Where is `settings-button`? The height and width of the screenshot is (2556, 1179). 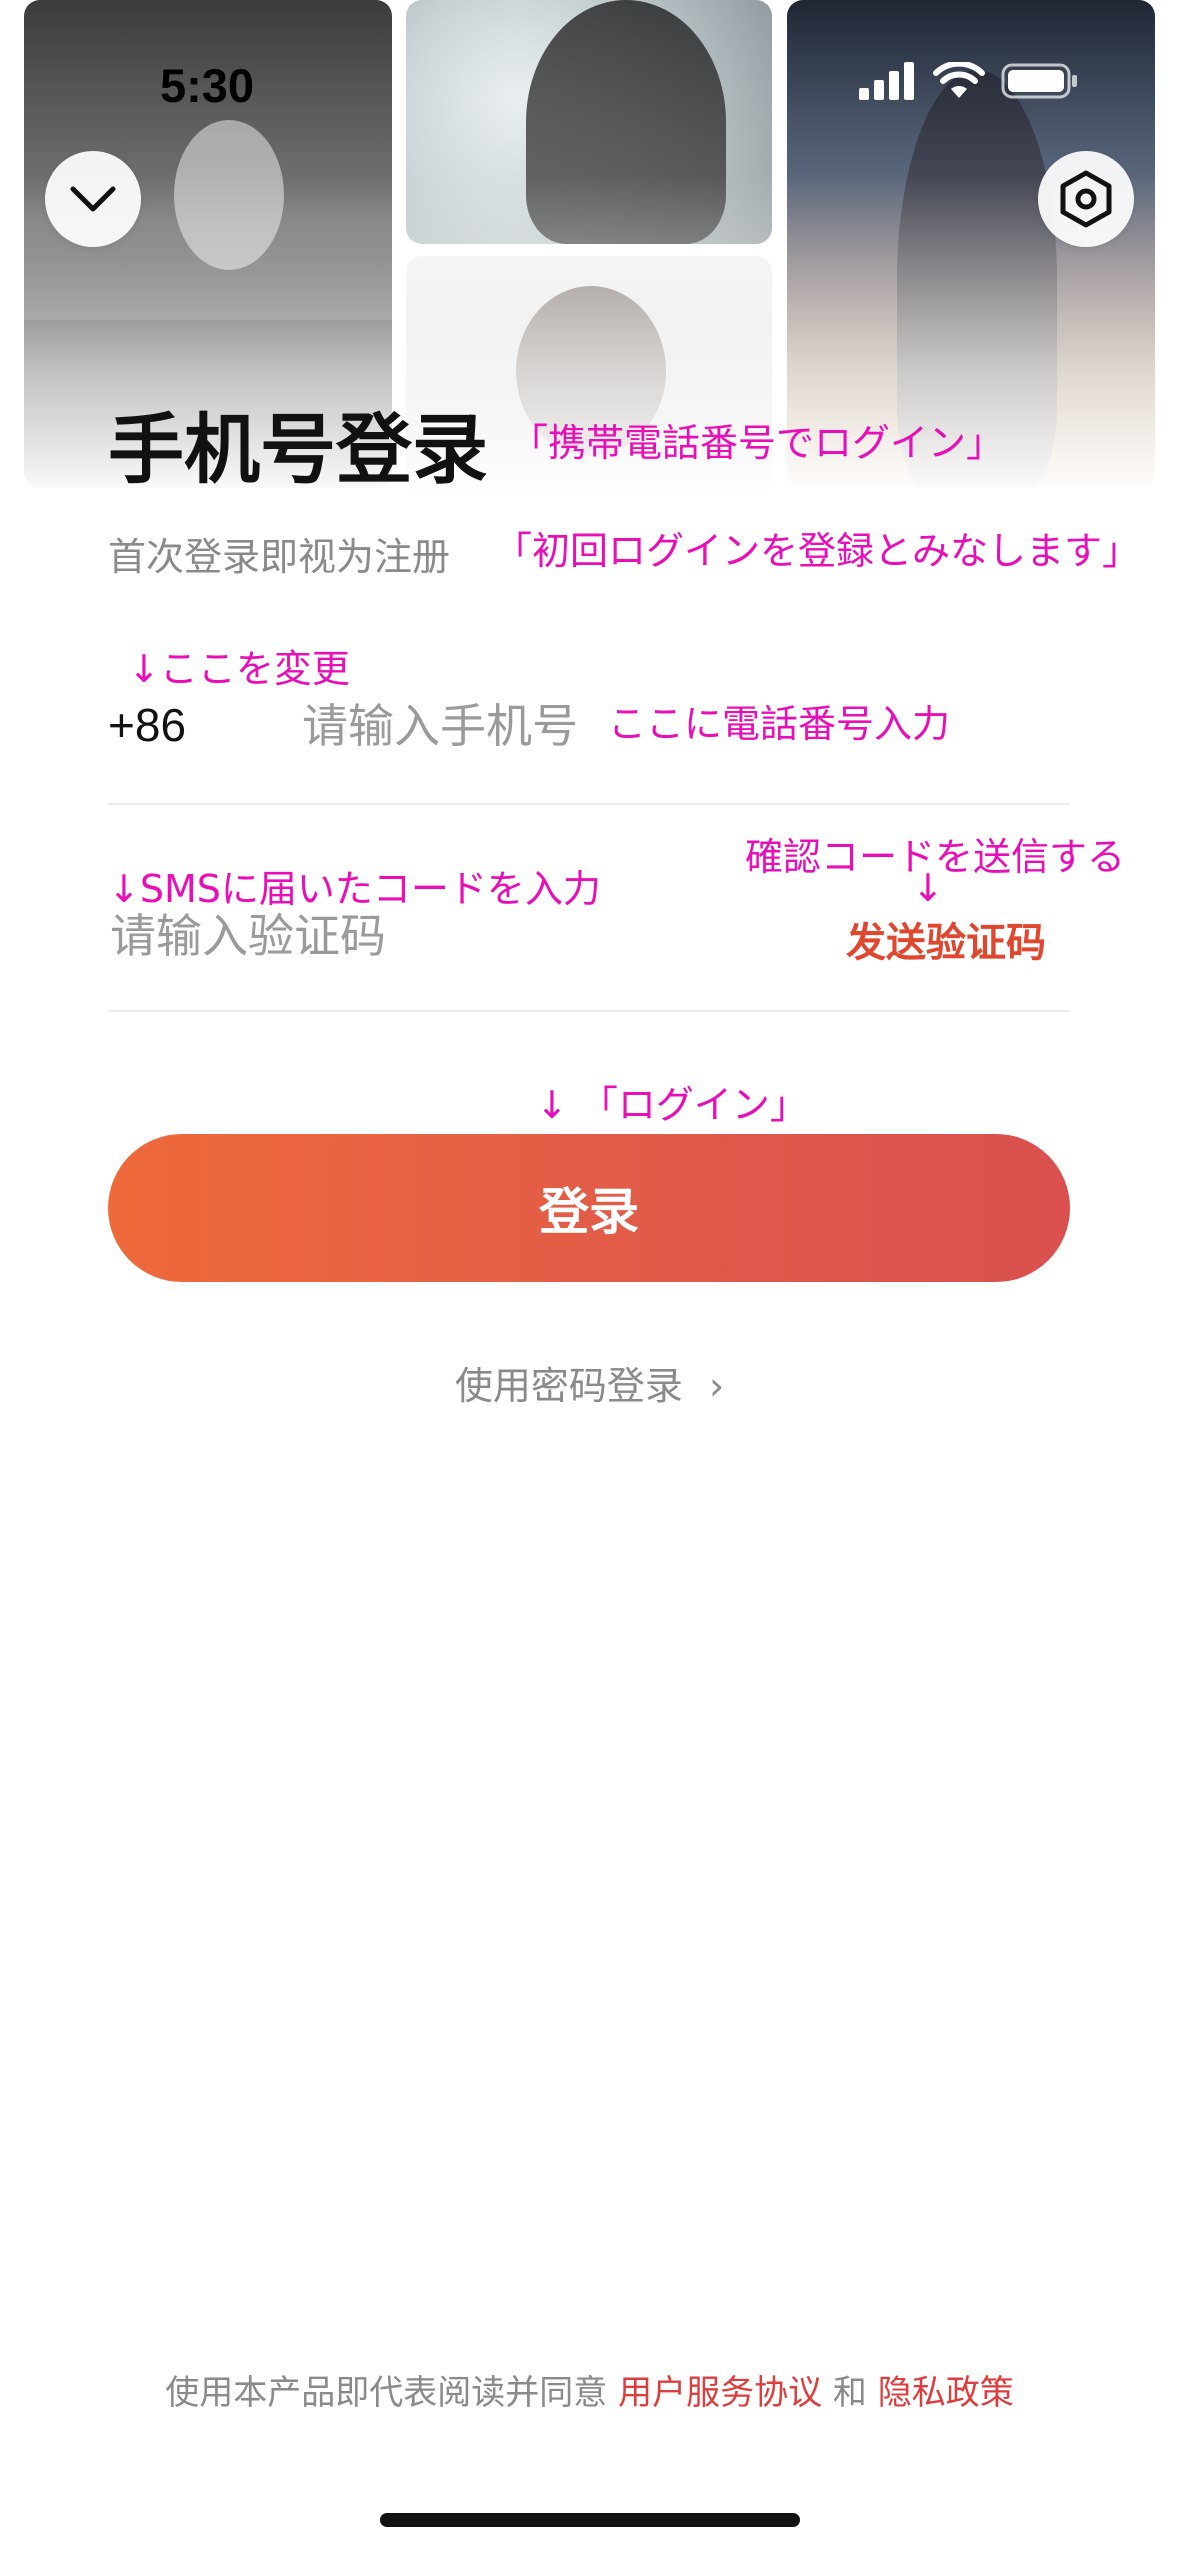
settings-button is located at coordinates (1086, 199).